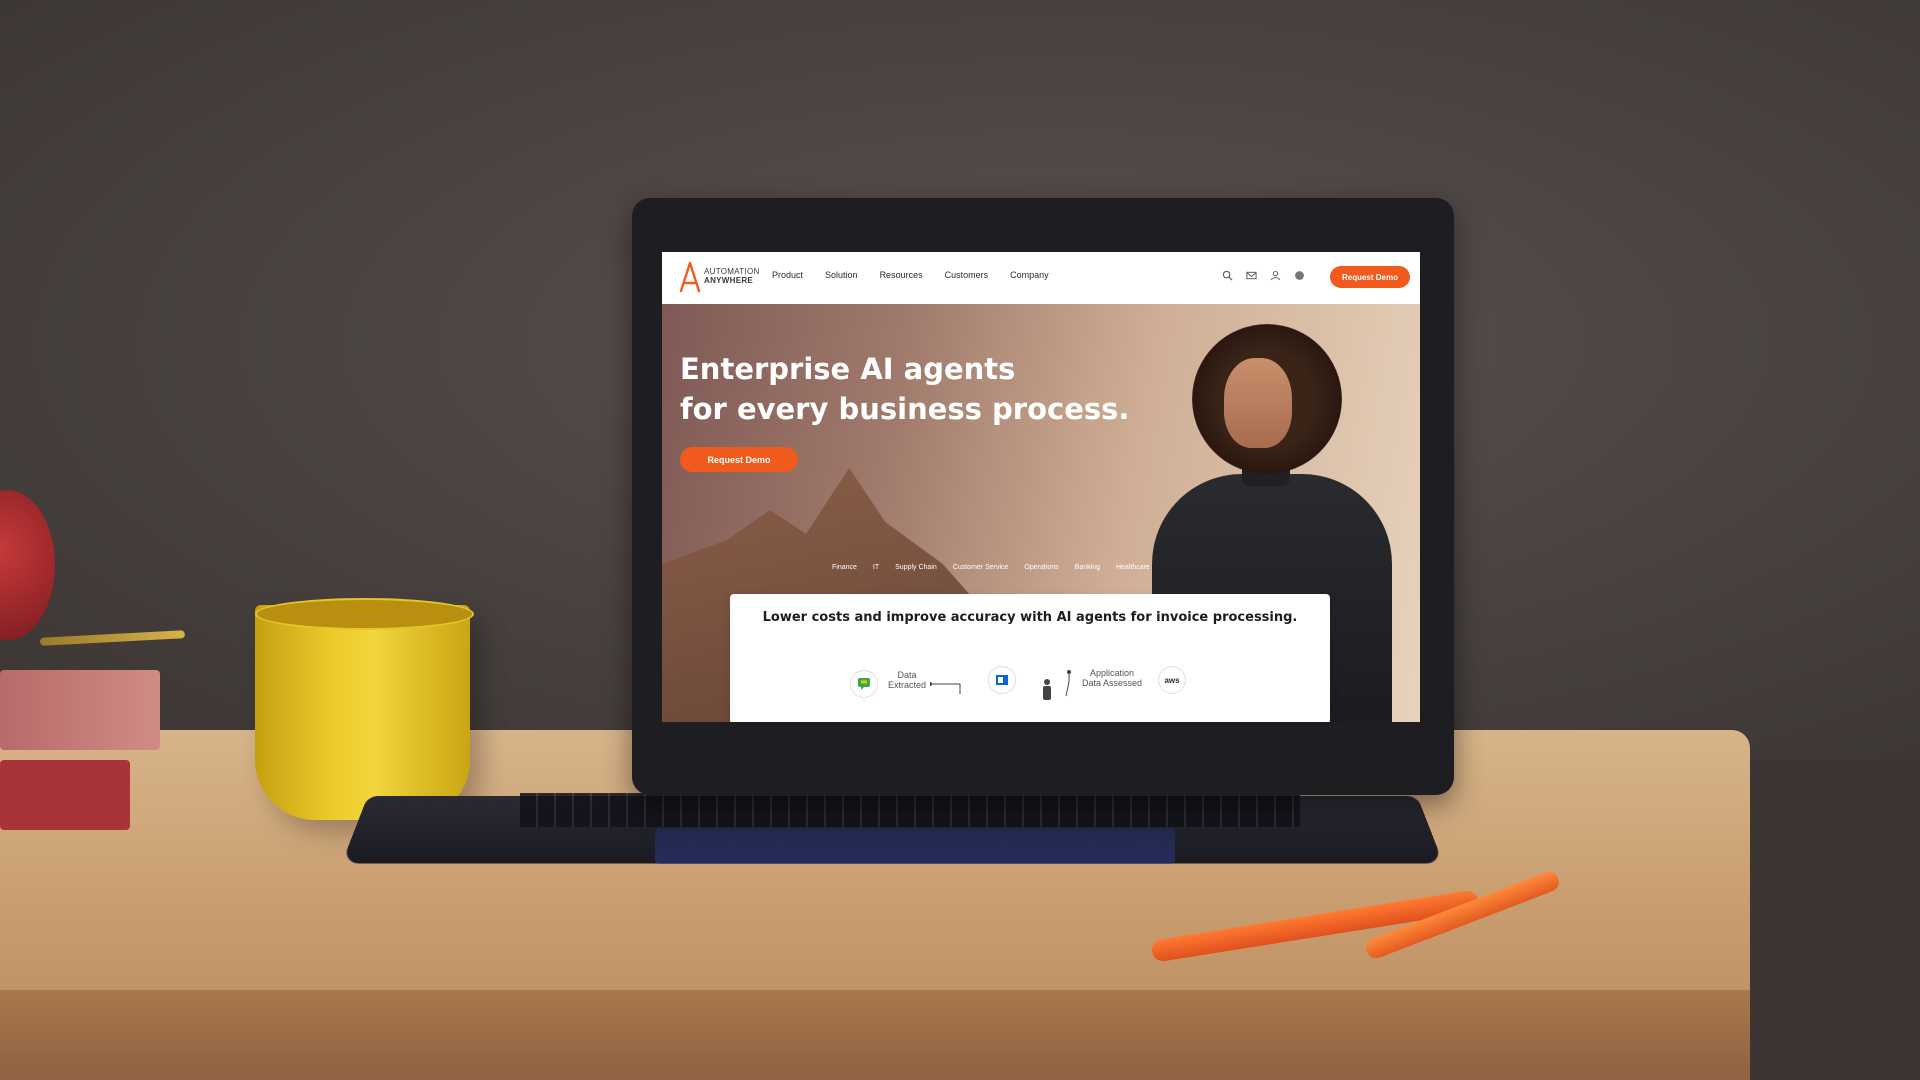  What do you see at coordinates (1227, 275) in the screenshot?
I see `search-icon` at bounding box center [1227, 275].